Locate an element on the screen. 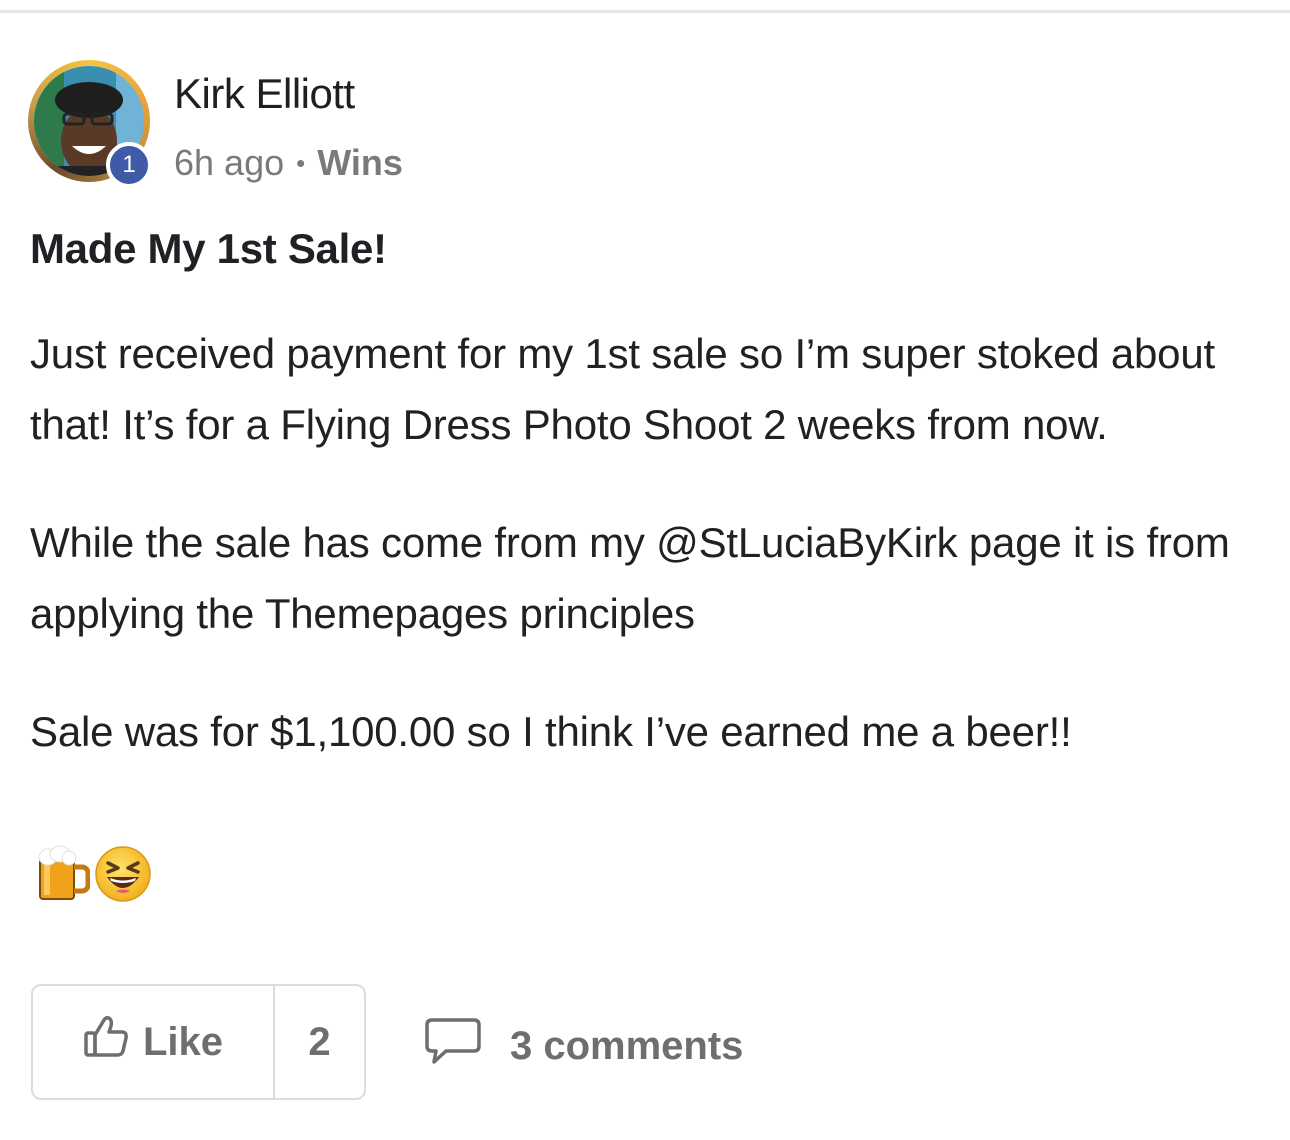 This screenshot has height=1140, width=1290. comments-label: 3 comments is located at coordinates (627, 1045).